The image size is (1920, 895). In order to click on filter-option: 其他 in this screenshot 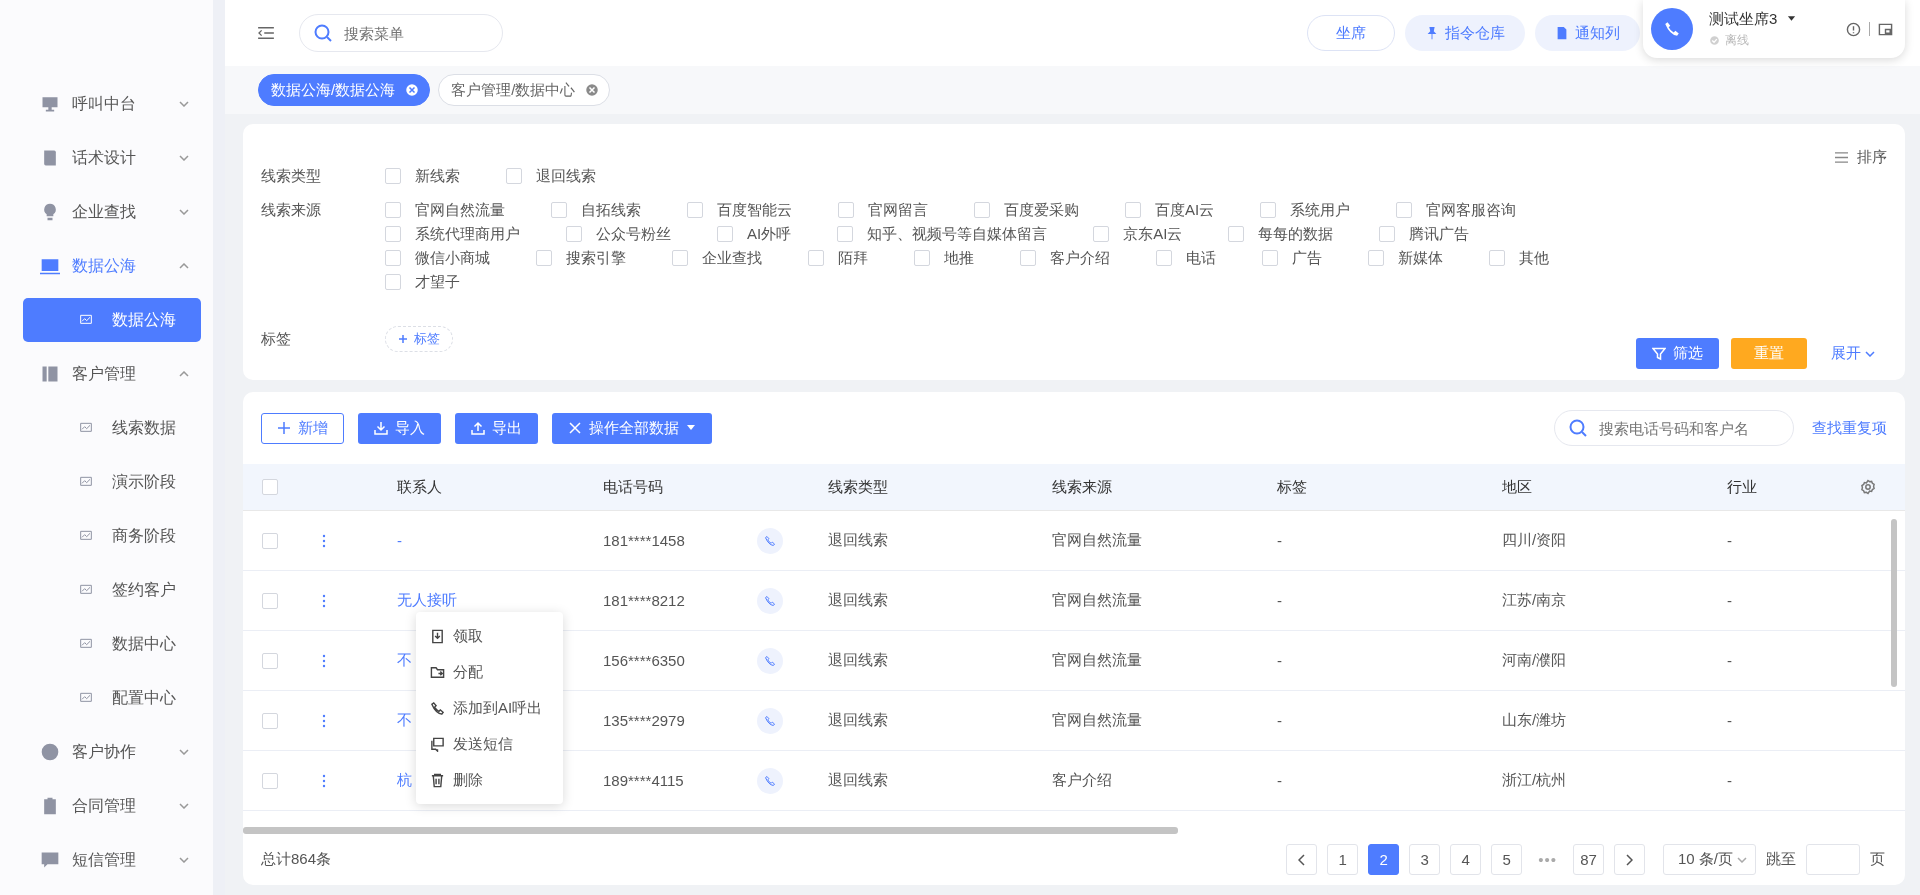, I will do `click(1519, 258)`.